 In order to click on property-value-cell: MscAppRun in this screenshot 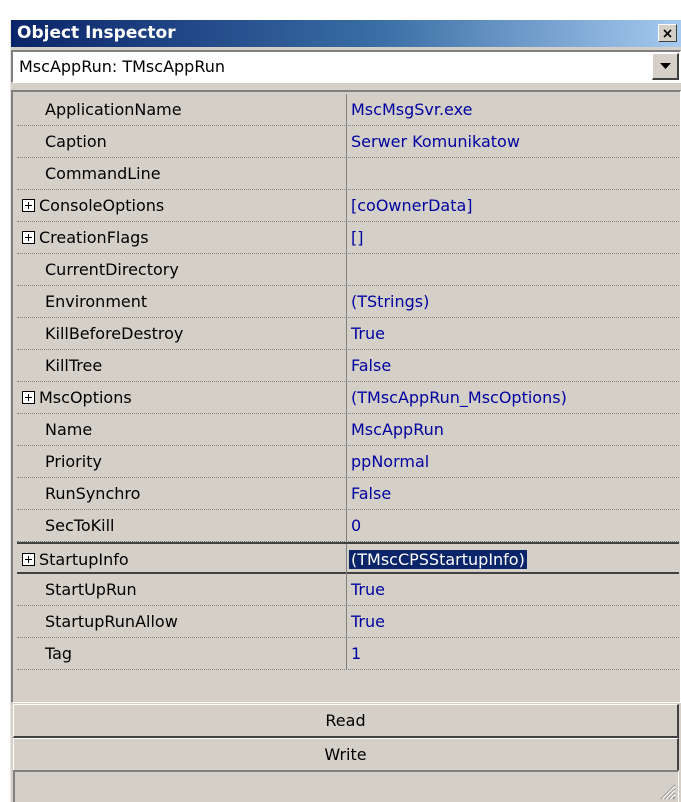, I will do `click(513, 429)`.